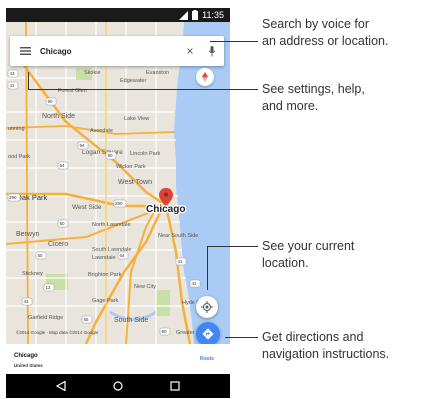 The image size is (422, 399). I want to click on home-button, so click(118, 386).